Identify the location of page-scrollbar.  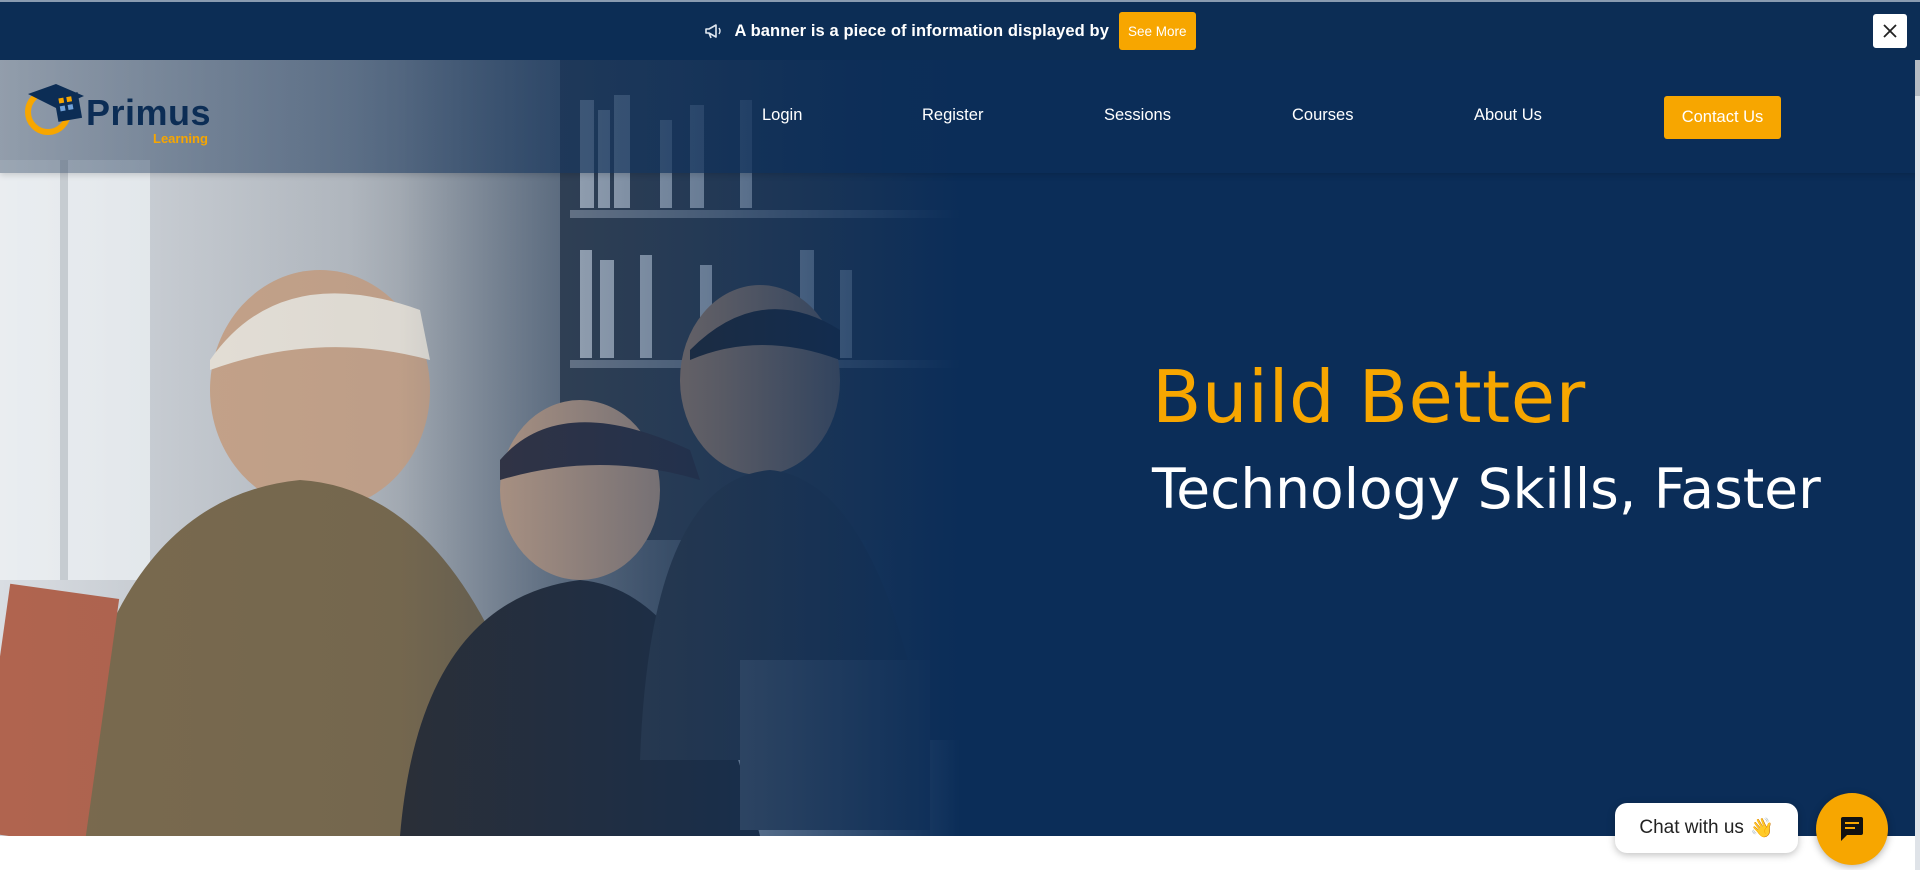
(1917, 465).